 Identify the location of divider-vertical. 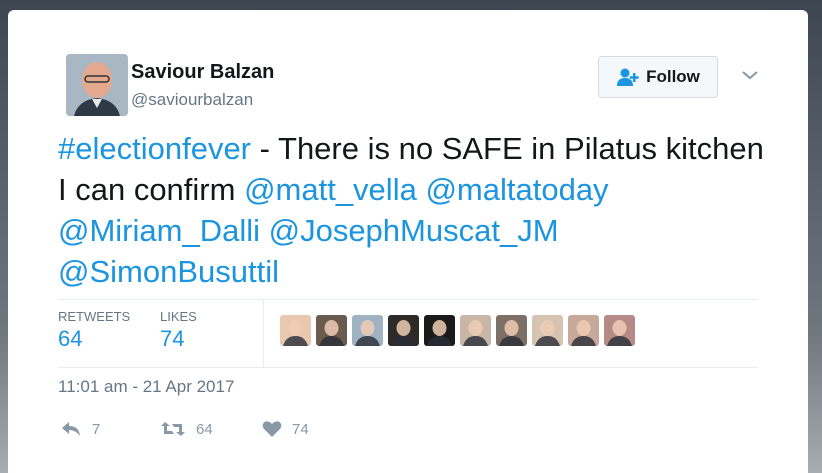
(263, 333).